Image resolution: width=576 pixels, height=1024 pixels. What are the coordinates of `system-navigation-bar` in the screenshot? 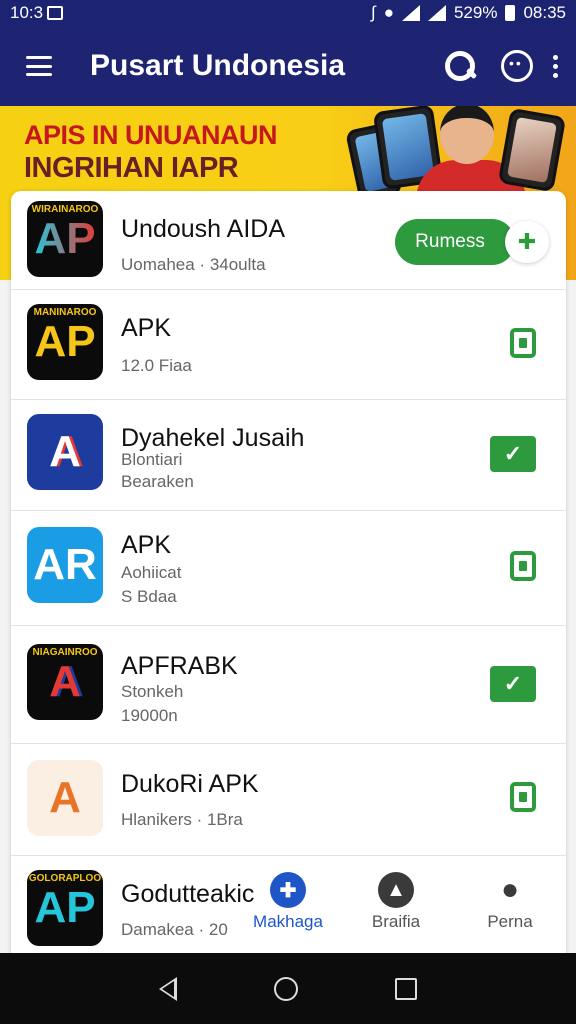 It's located at (288, 988).